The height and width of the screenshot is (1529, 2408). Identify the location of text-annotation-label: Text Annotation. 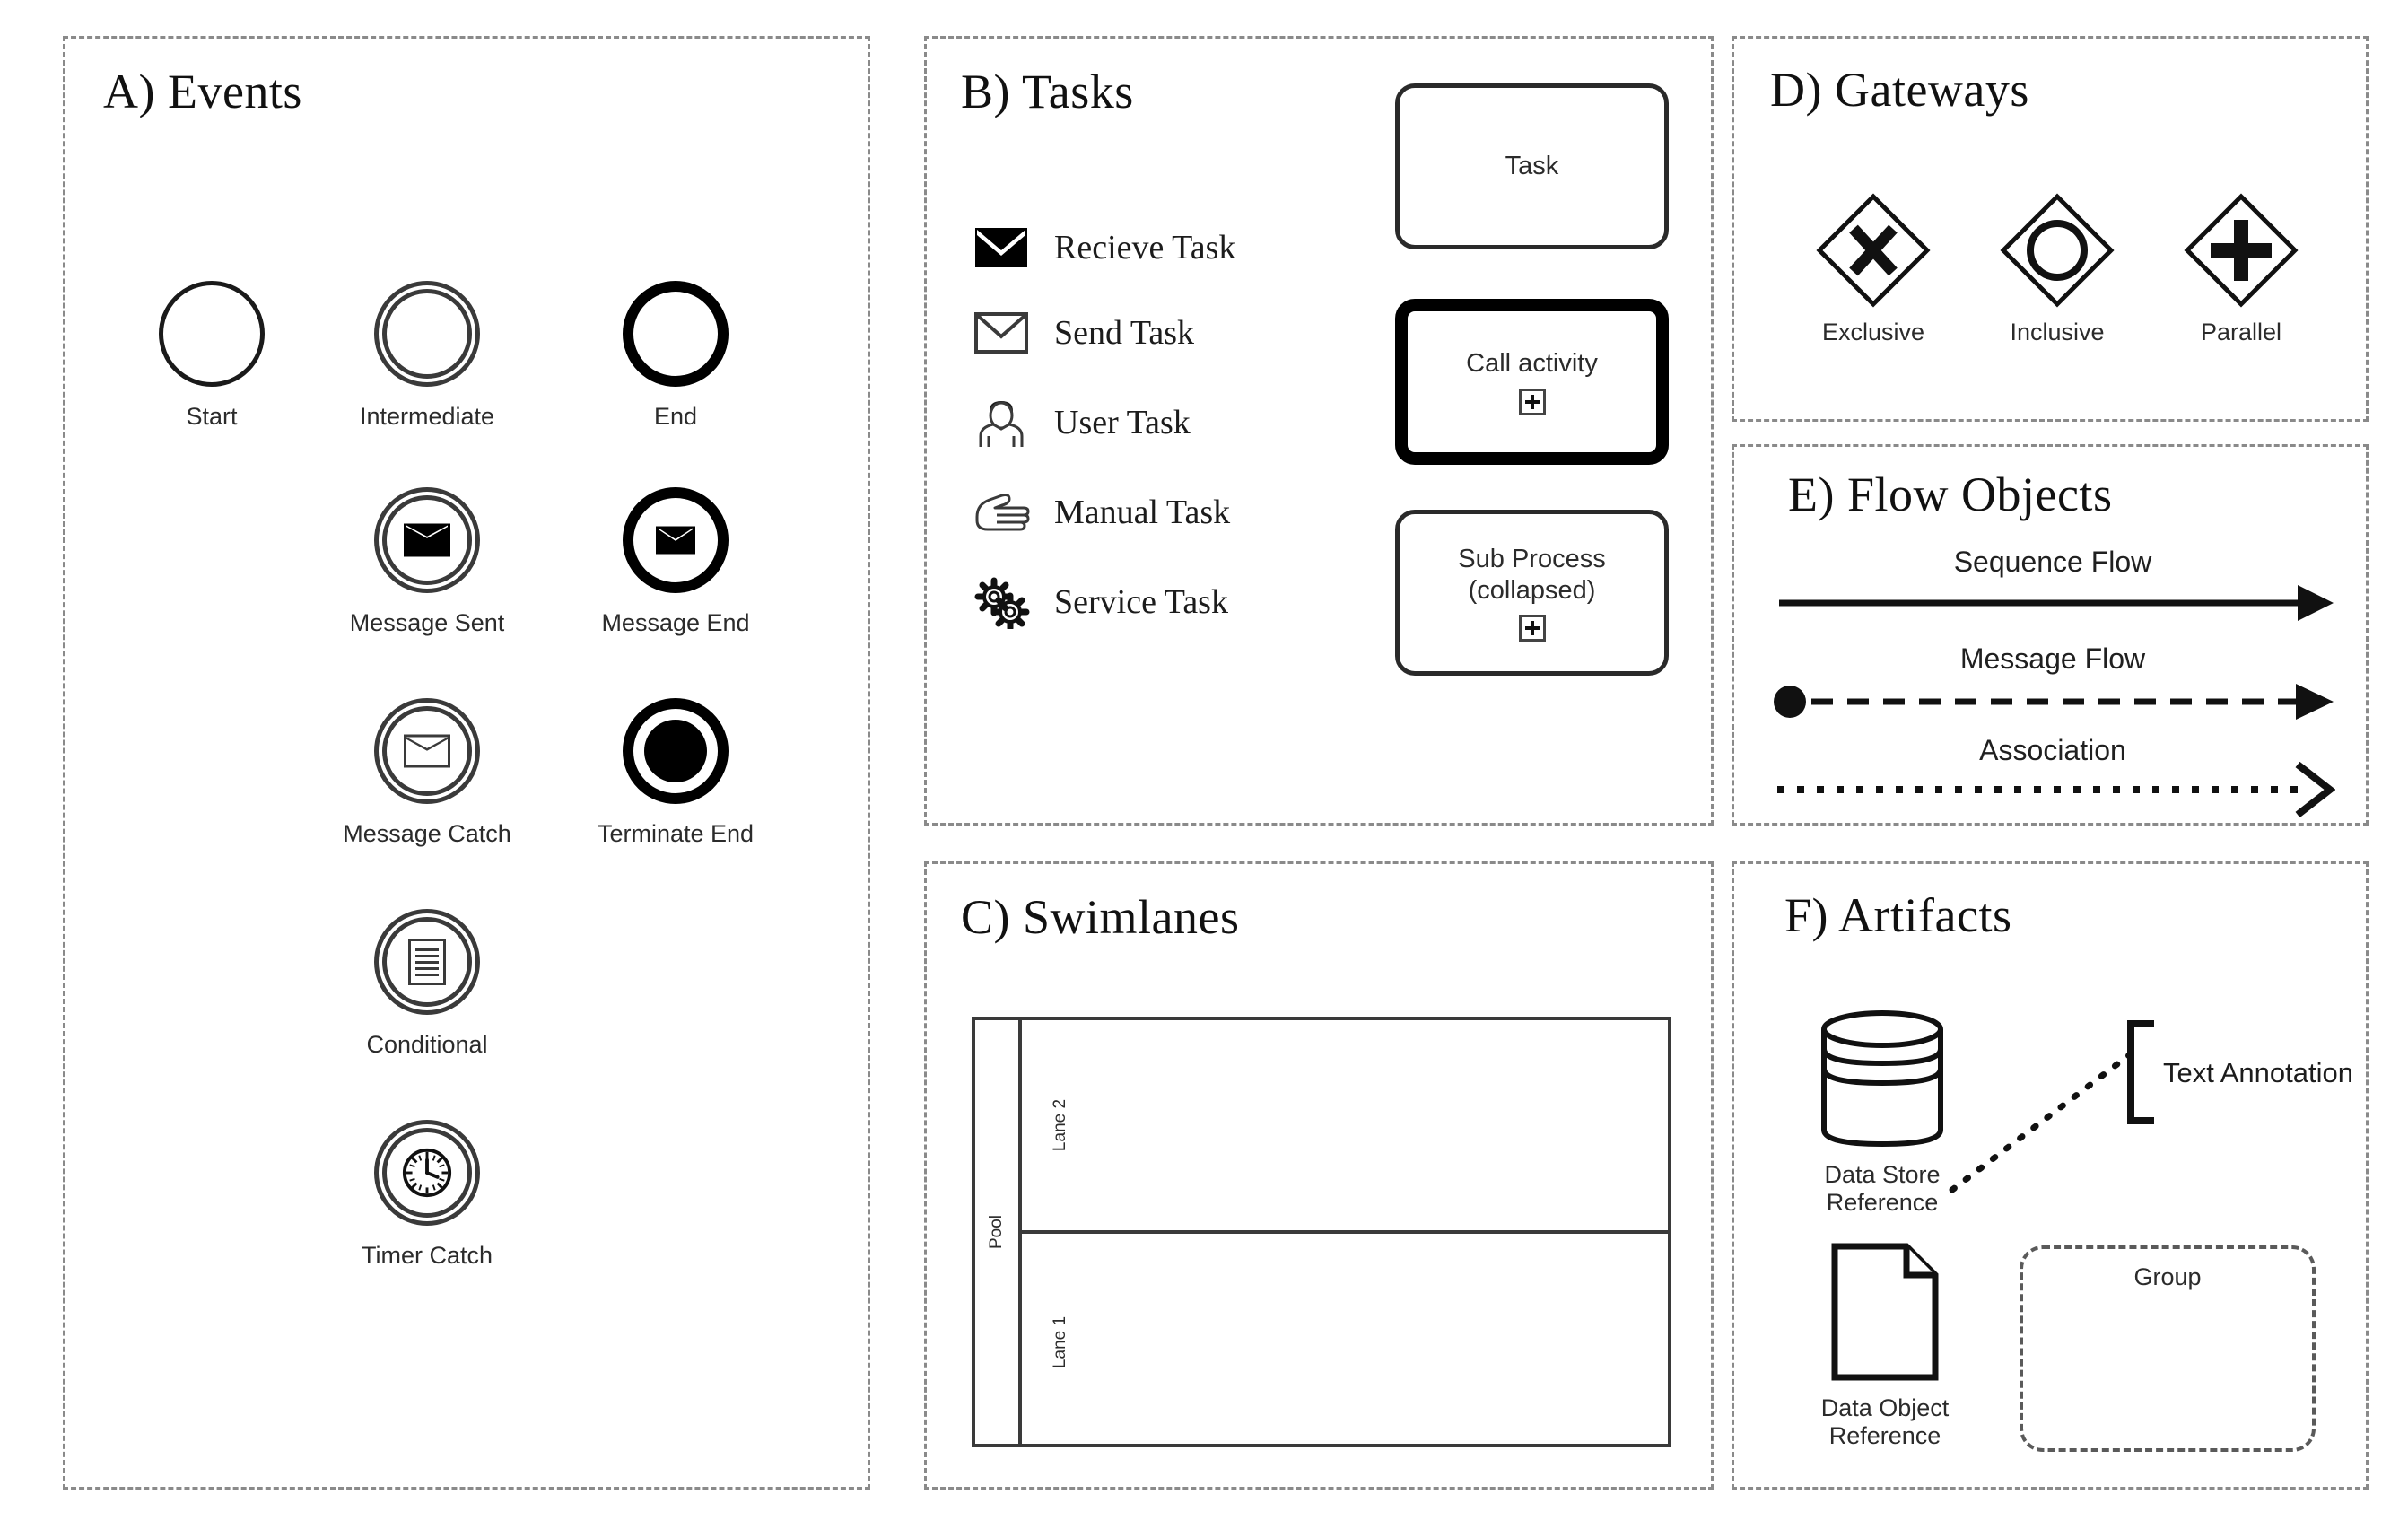
(2258, 1073).